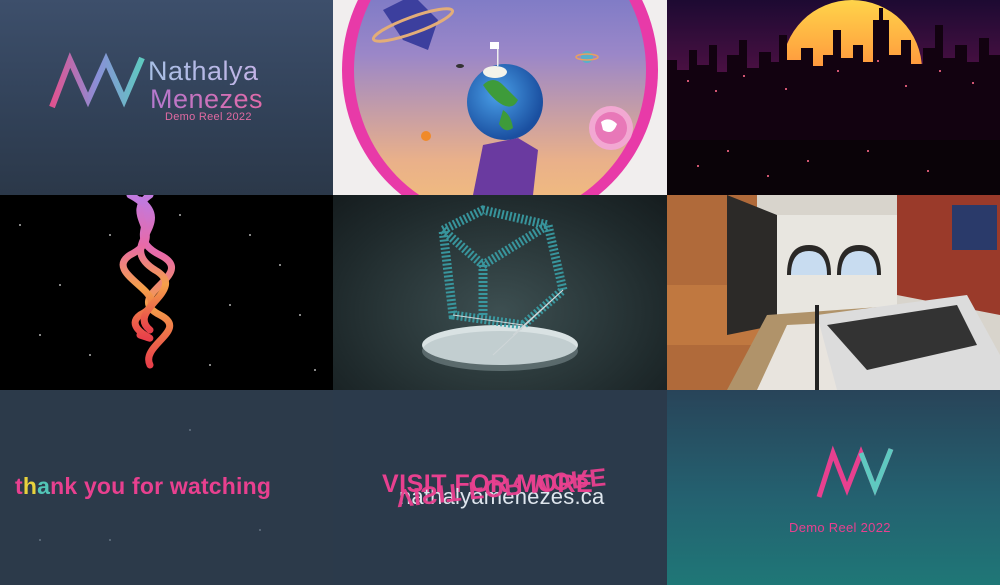 This screenshot has height=585, width=1000. I want to click on thank-you-text: thank you for watching, so click(143, 486).